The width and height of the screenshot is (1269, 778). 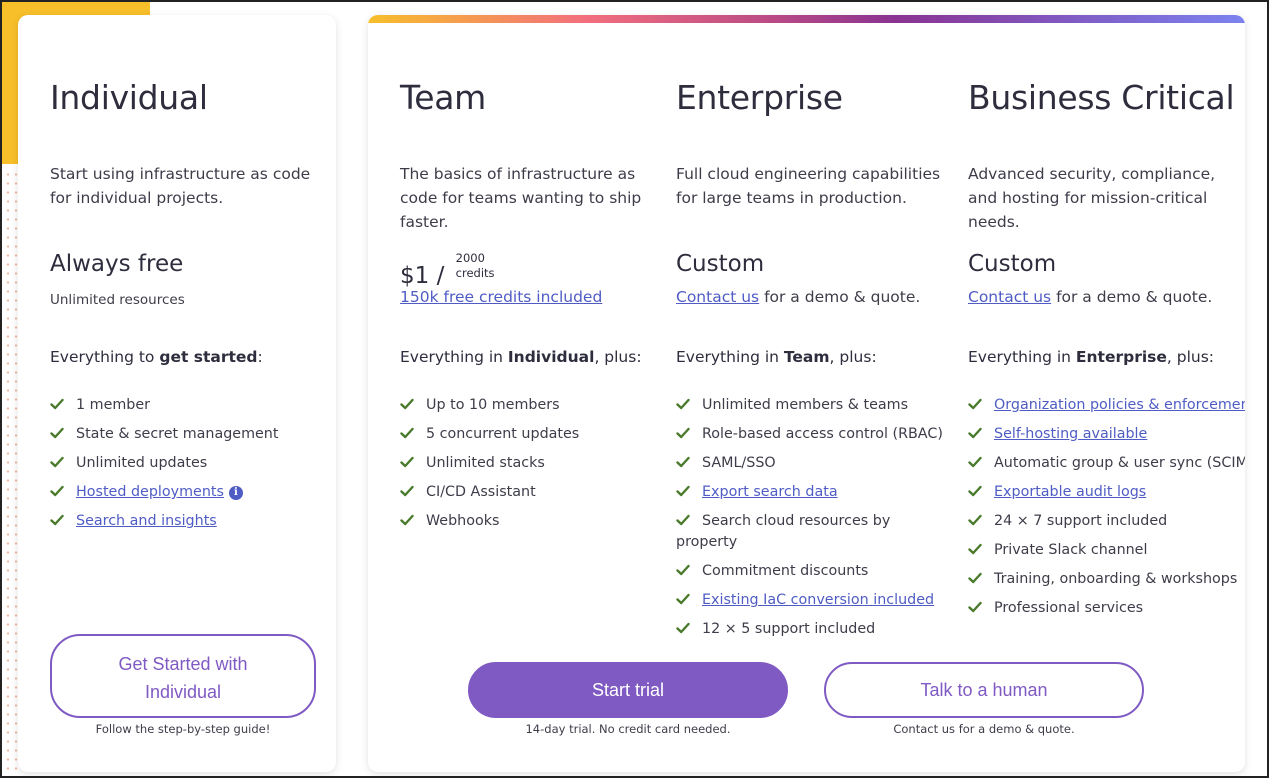 What do you see at coordinates (150, 492) in the screenshot?
I see `feature-link: Hosted deployments` at bounding box center [150, 492].